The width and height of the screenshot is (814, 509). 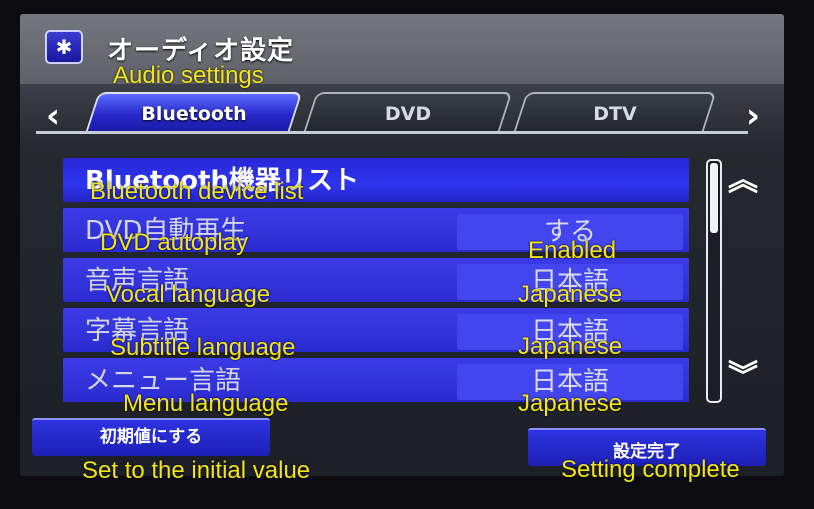 What do you see at coordinates (197, 191) in the screenshot?
I see `annotation-bluetooth-list: Bluetooth device list` at bounding box center [197, 191].